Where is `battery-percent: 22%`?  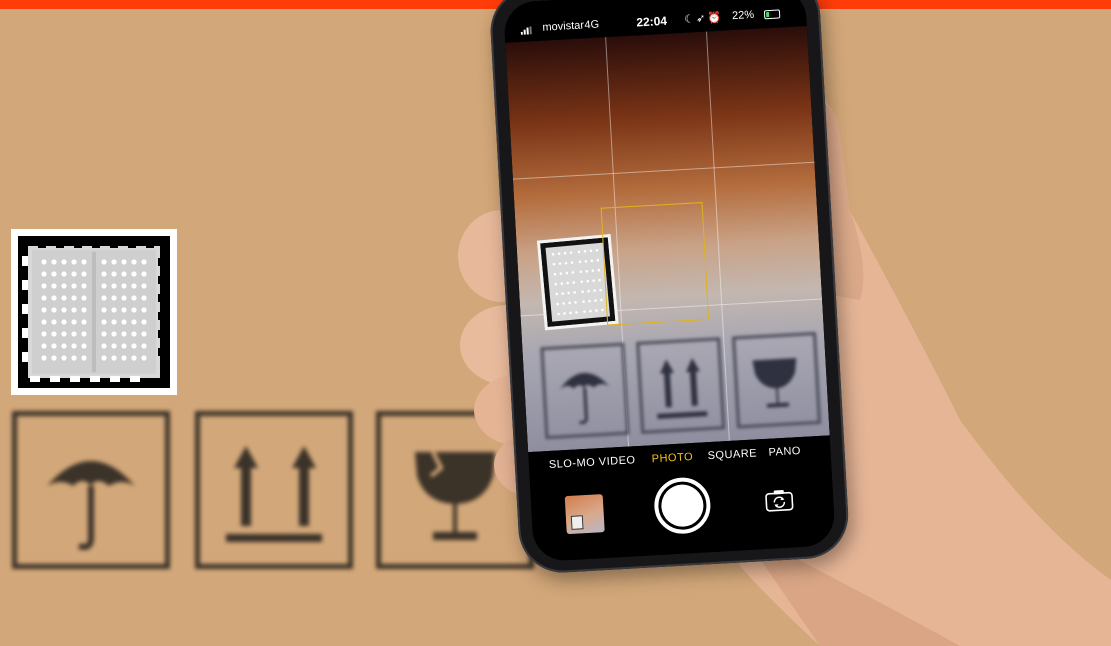 battery-percent: 22% is located at coordinates (743, 15).